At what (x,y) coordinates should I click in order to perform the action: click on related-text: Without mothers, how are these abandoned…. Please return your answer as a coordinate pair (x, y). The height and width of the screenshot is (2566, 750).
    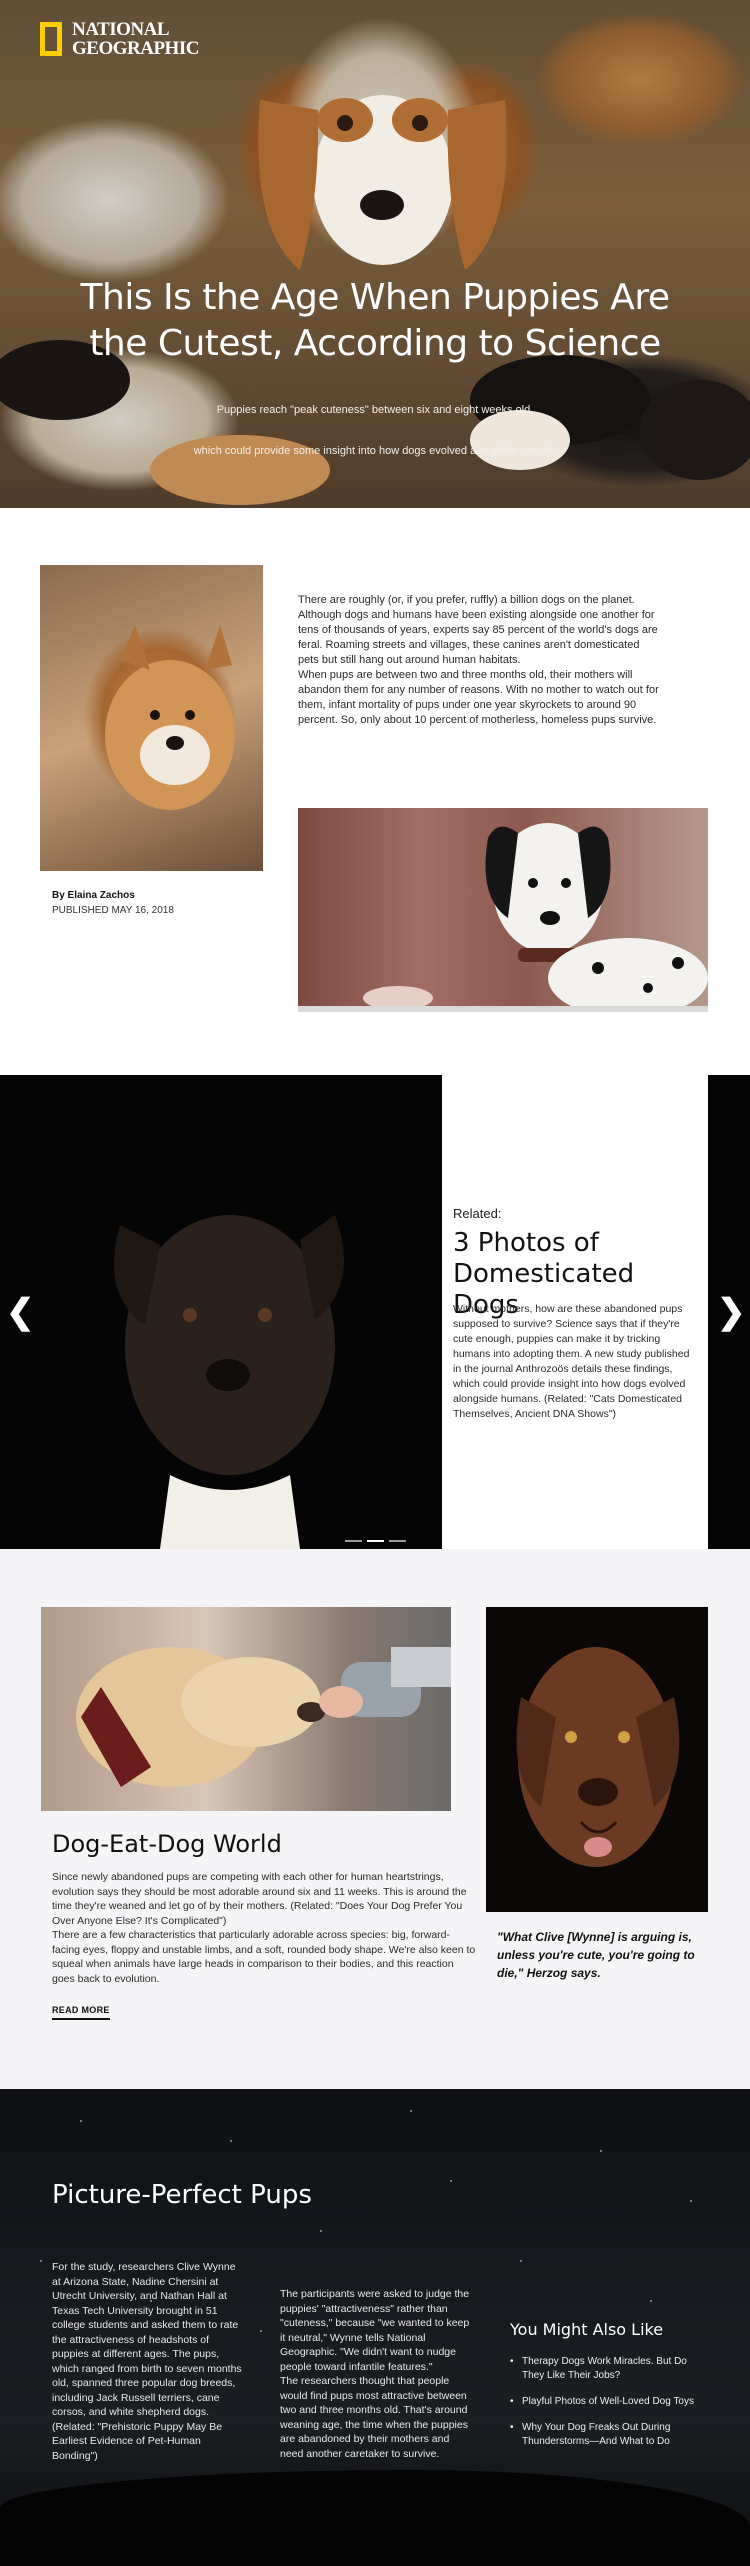
    Looking at the image, I should click on (571, 1361).